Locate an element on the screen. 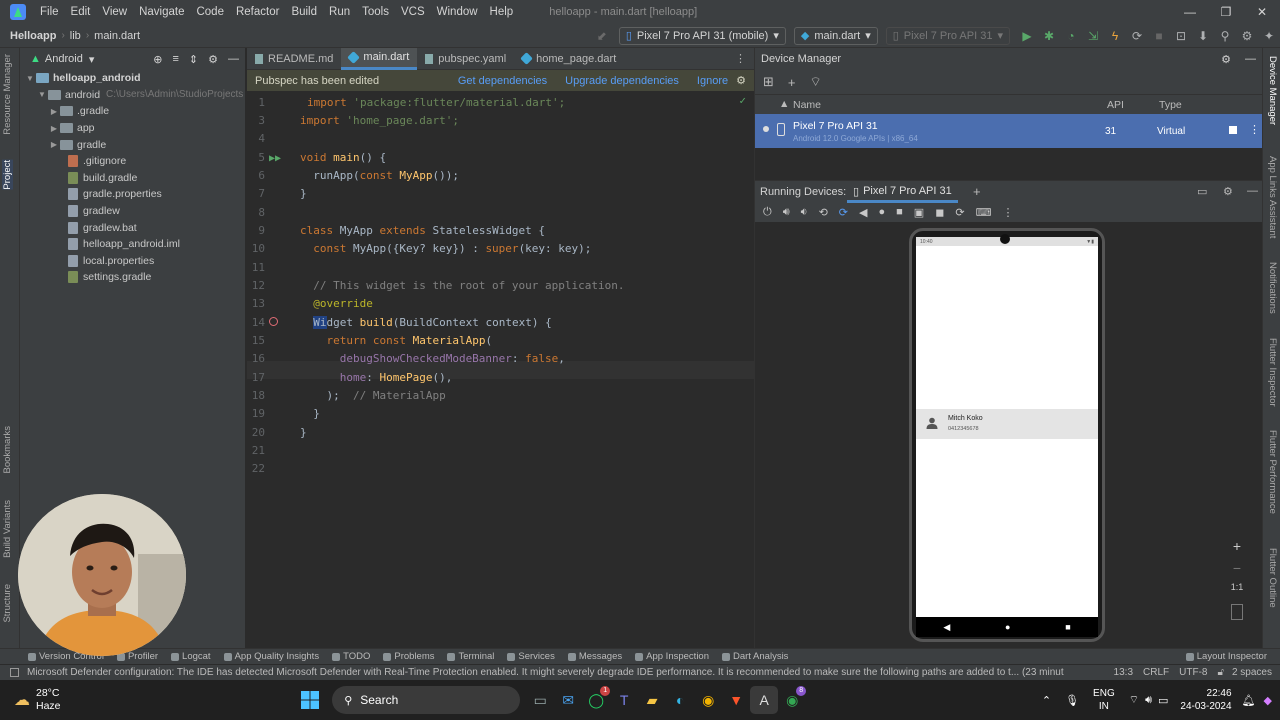  stop-icon: ■ is located at coordinates (1159, 36).